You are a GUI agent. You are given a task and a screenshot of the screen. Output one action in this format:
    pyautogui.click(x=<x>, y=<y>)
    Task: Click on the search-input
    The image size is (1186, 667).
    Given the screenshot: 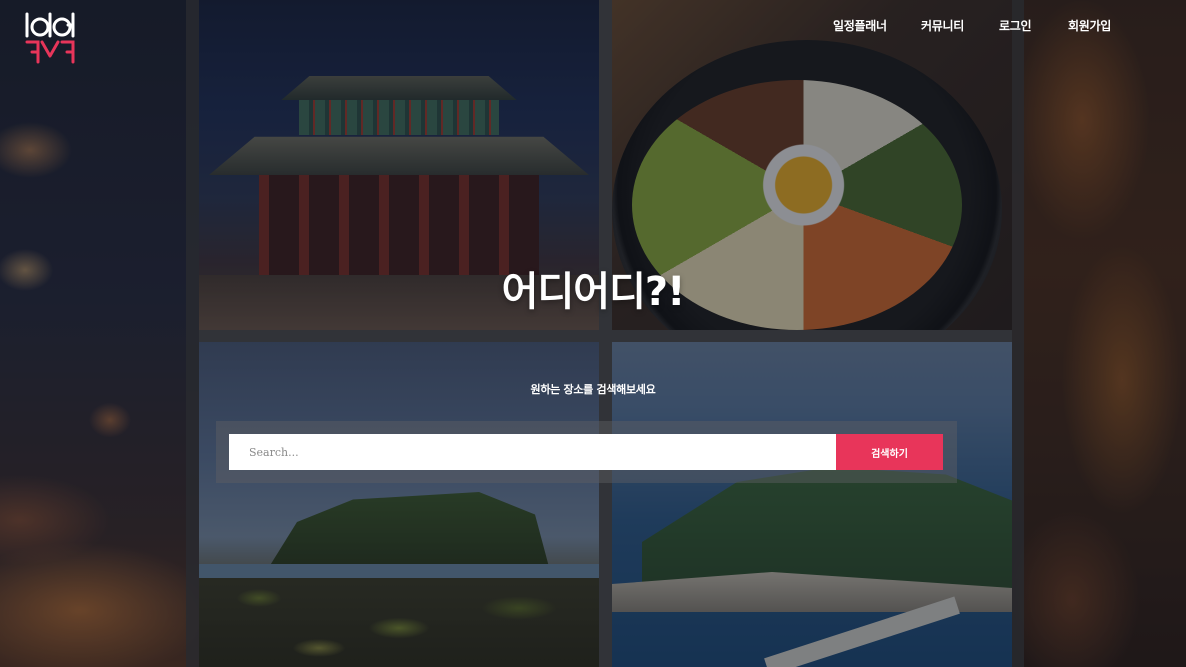 What is the action you would take?
    pyautogui.click(x=532, y=452)
    